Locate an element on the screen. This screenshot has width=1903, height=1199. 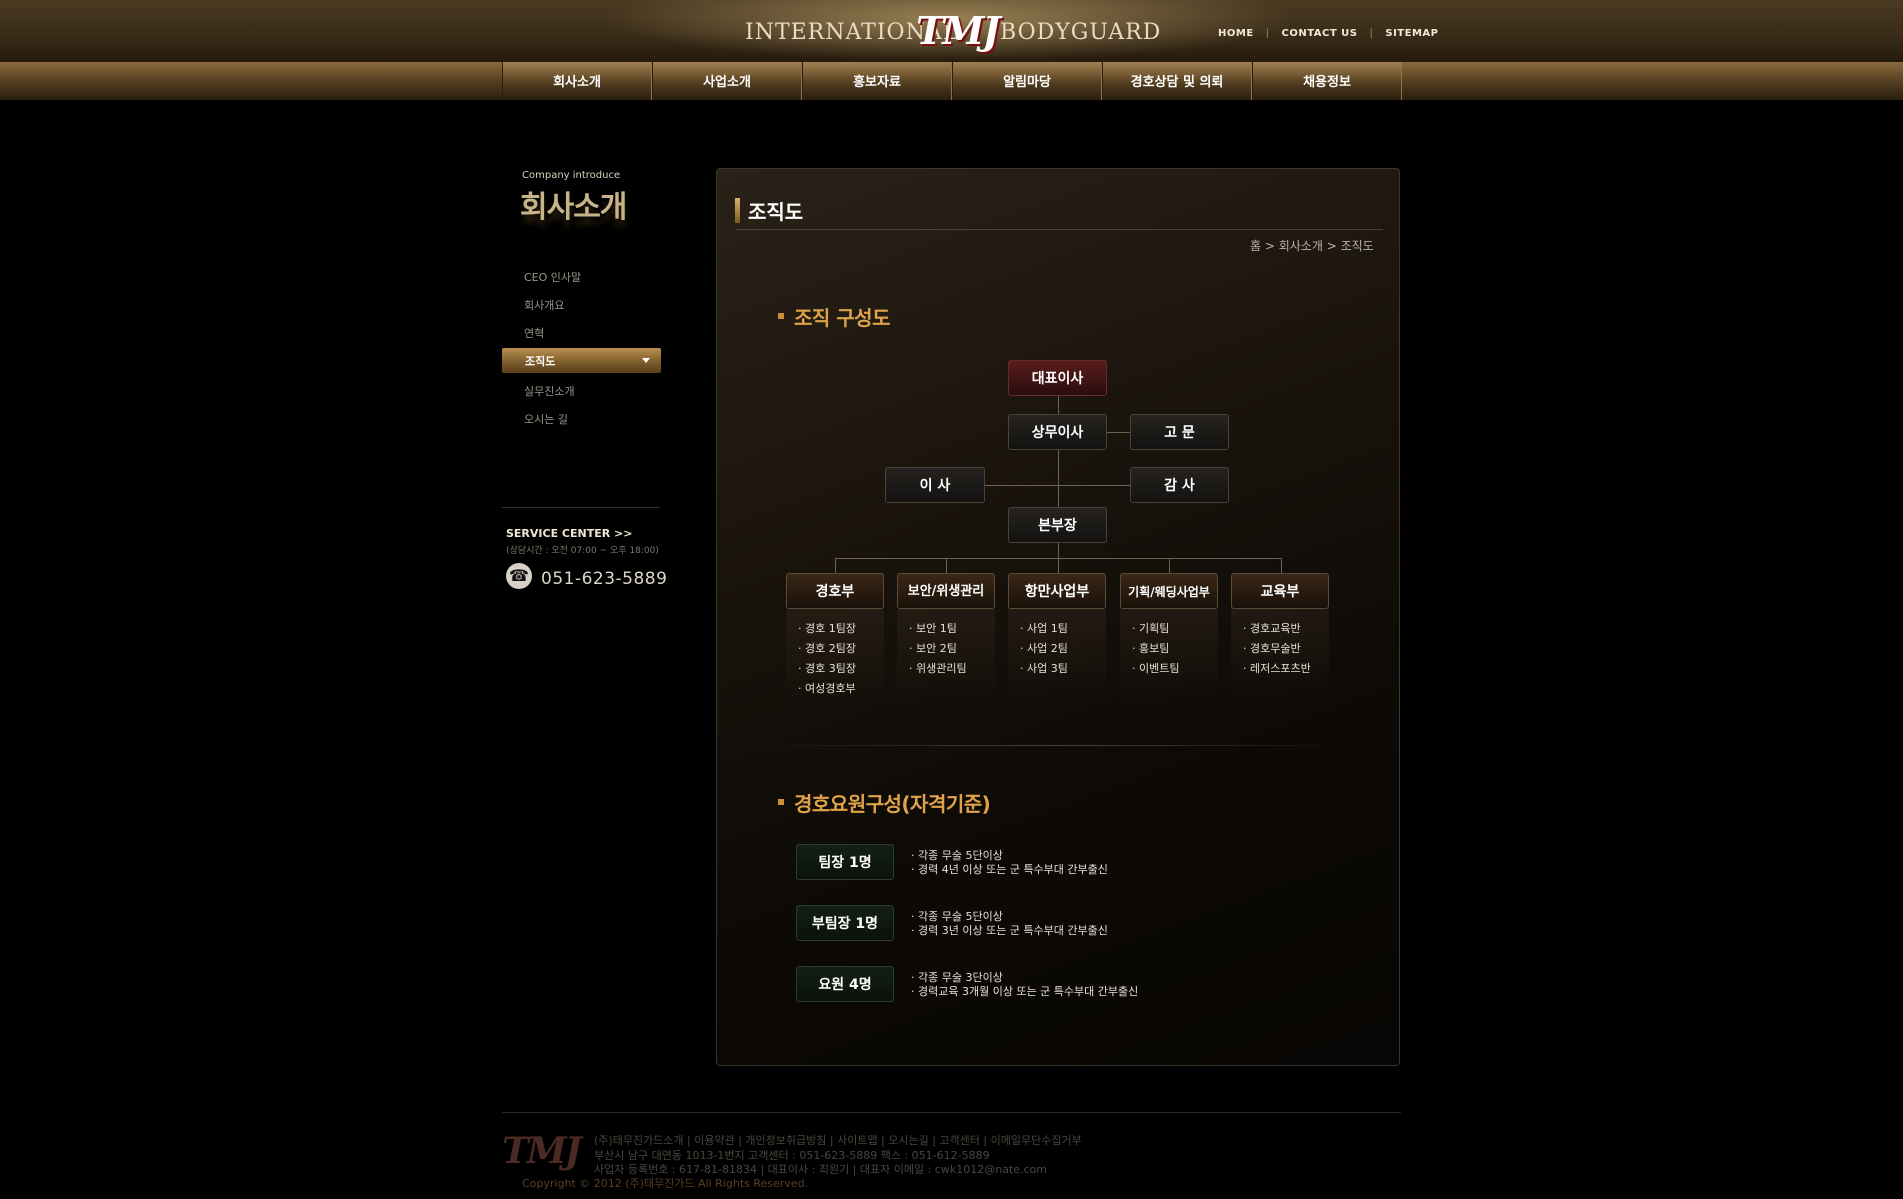
title-accent-bar is located at coordinates (737, 210).